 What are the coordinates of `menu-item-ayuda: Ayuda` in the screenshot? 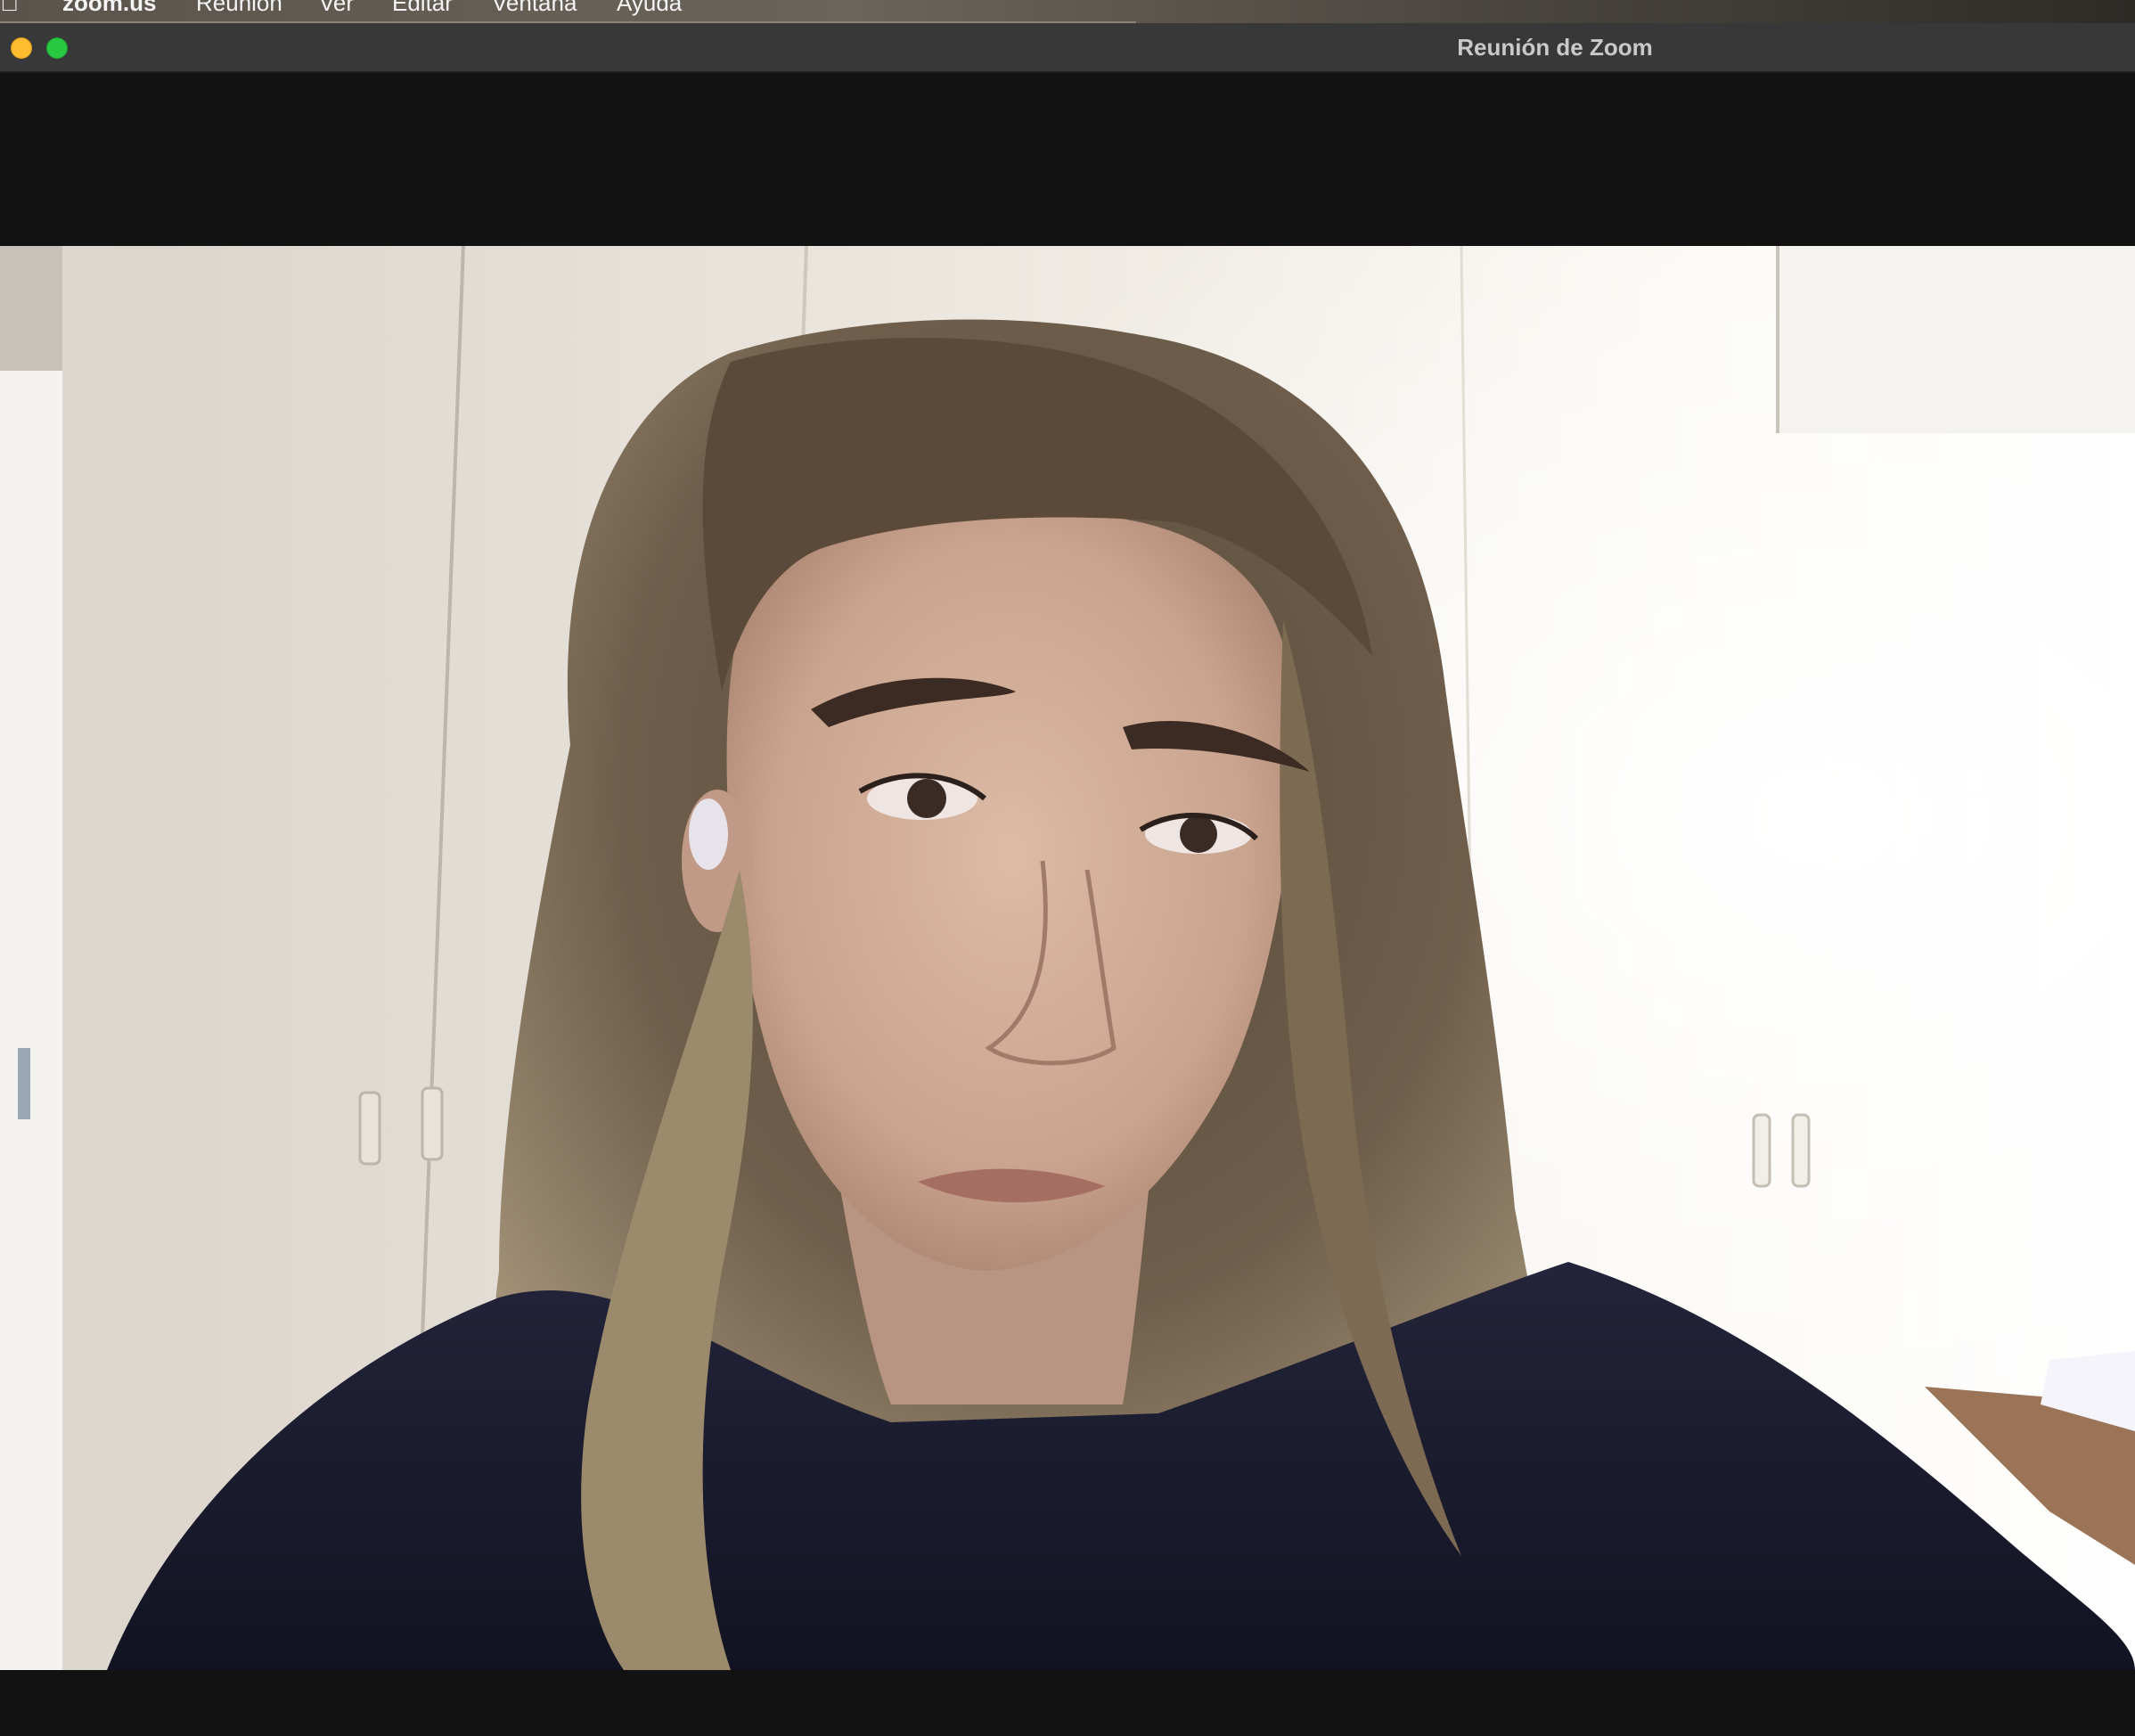 It's located at (649, 8).